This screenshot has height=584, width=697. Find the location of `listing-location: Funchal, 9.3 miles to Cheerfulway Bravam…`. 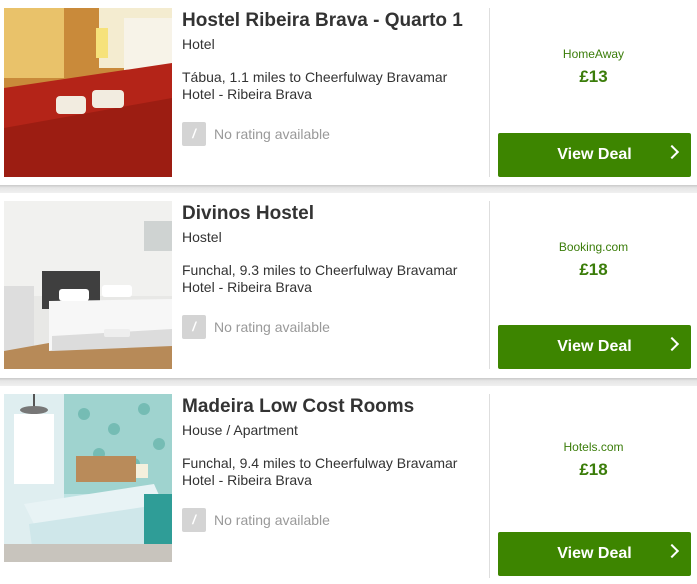

listing-location: Funchal, 9.3 miles to Cheerfulway Bravam… is located at coordinates (320, 270).